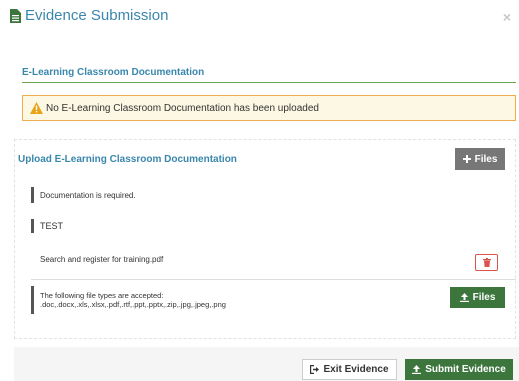 Image resolution: width=519 pixels, height=381 pixels. I want to click on required-note: Documentation is required., so click(83, 195).